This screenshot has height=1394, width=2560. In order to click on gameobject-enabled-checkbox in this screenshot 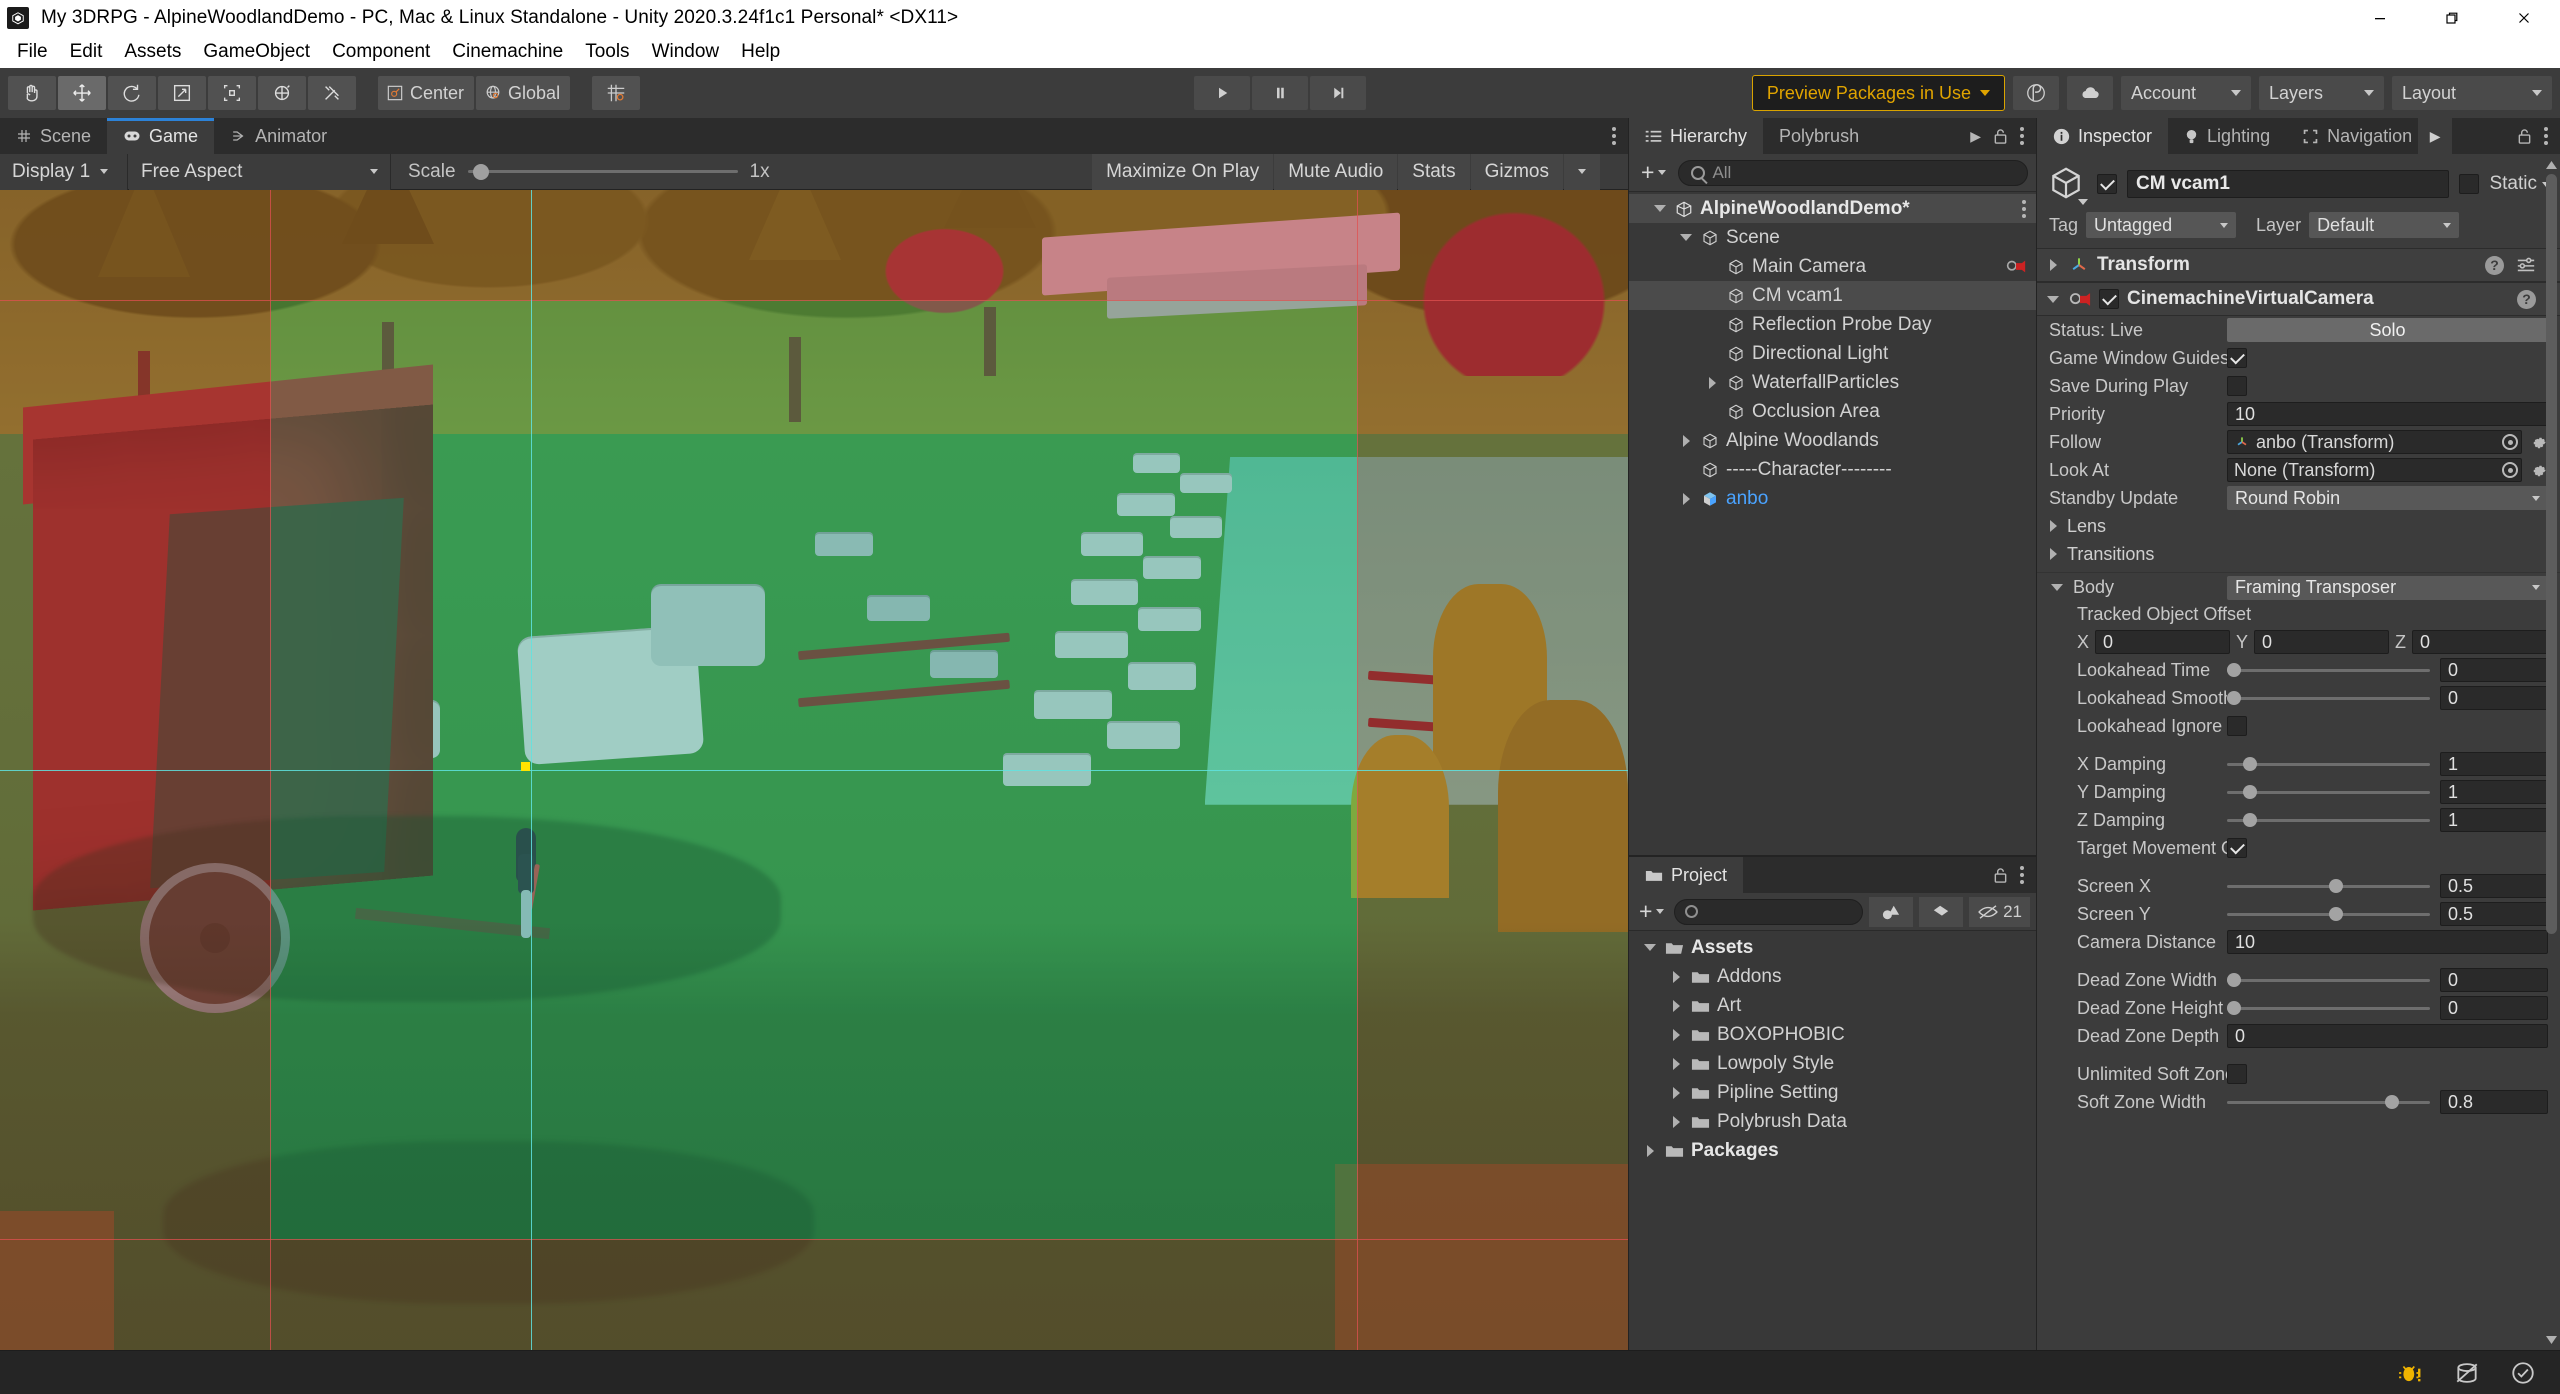, I will do `click(2107, 184)`.